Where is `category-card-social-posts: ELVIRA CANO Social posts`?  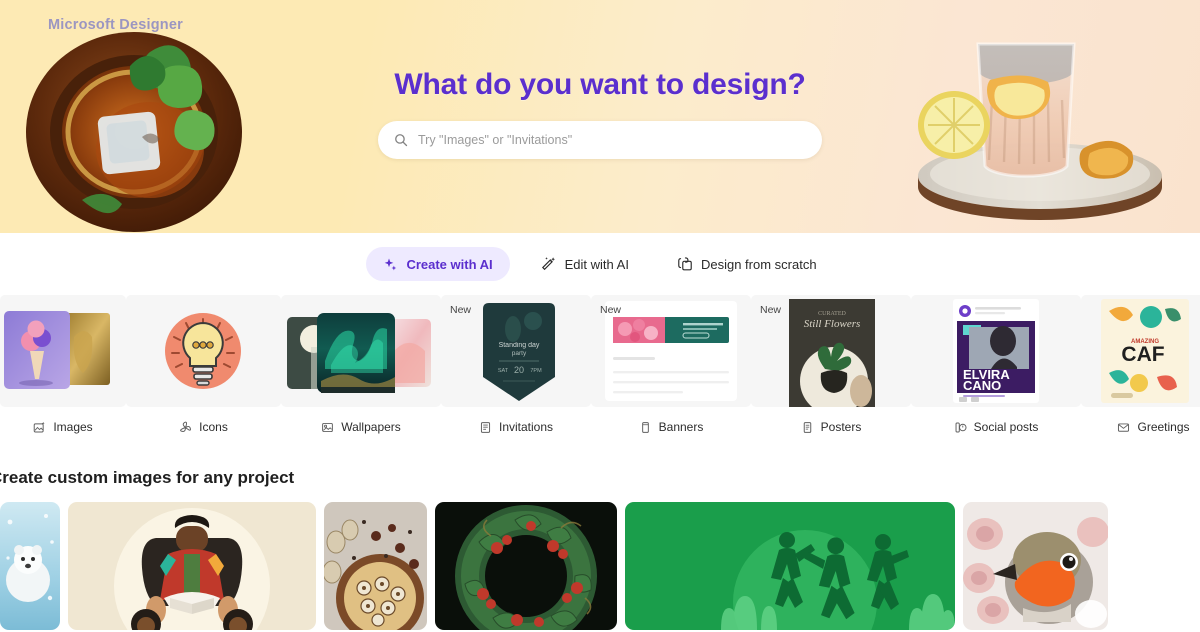 category-card-social-posts: ELVIRA CANO Social posts is located at coordinates (996, 369).